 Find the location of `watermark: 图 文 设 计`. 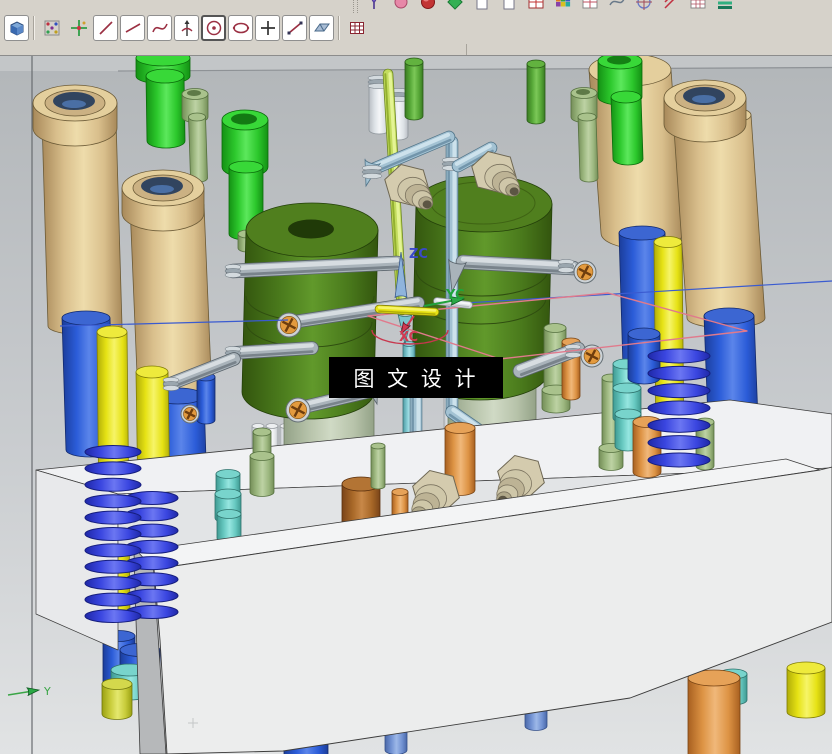

watermark: 图 文 设 计 is located at coordinates (416, 377).